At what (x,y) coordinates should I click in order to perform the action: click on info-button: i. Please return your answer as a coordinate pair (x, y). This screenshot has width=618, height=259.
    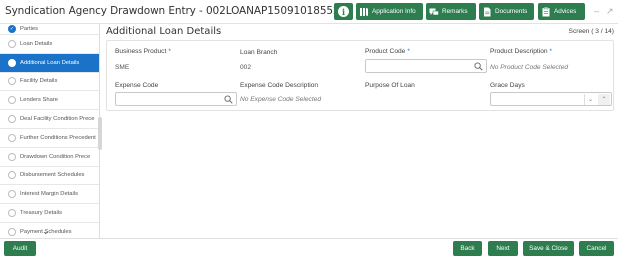
    Looking at the image, I should click on (343, 11).